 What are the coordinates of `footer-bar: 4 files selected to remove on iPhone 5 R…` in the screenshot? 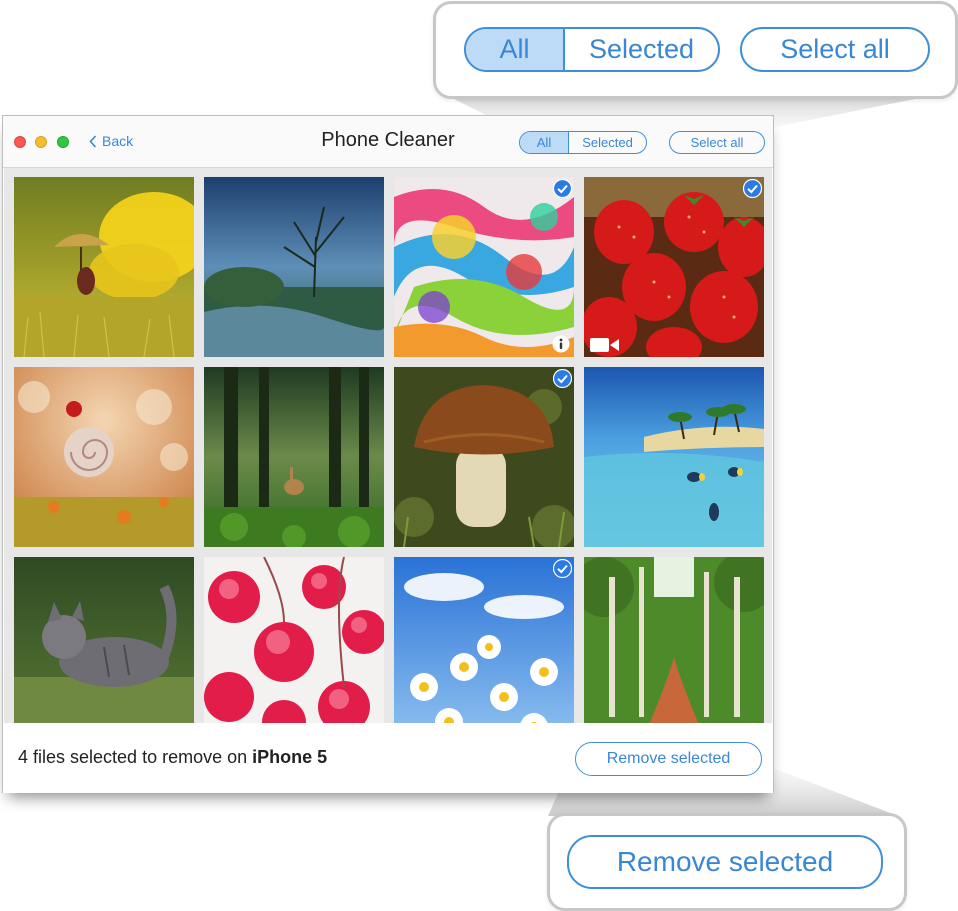 It's located at (388, 758).